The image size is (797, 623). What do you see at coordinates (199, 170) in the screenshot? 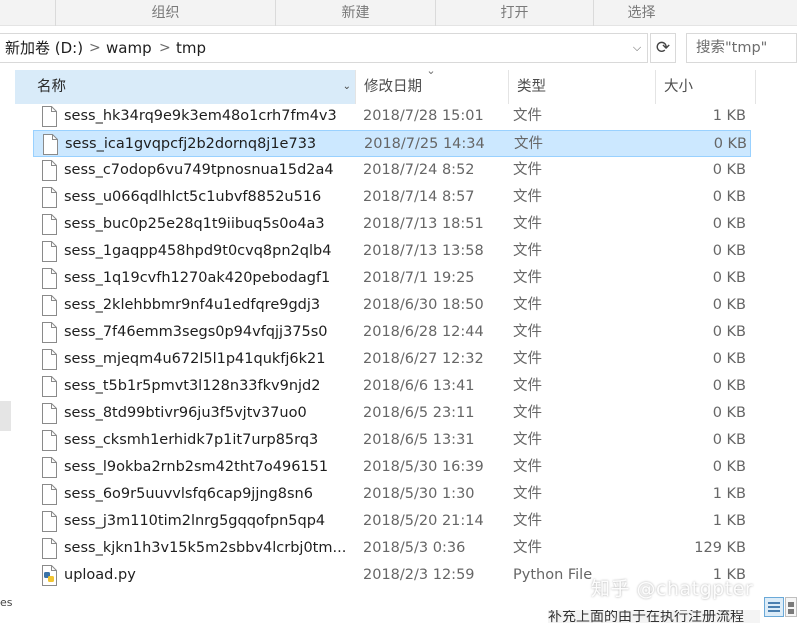
I see `file-name: sess_c7odop6vu749tpnosnua15d2a4` at bounding box center [199, 170].